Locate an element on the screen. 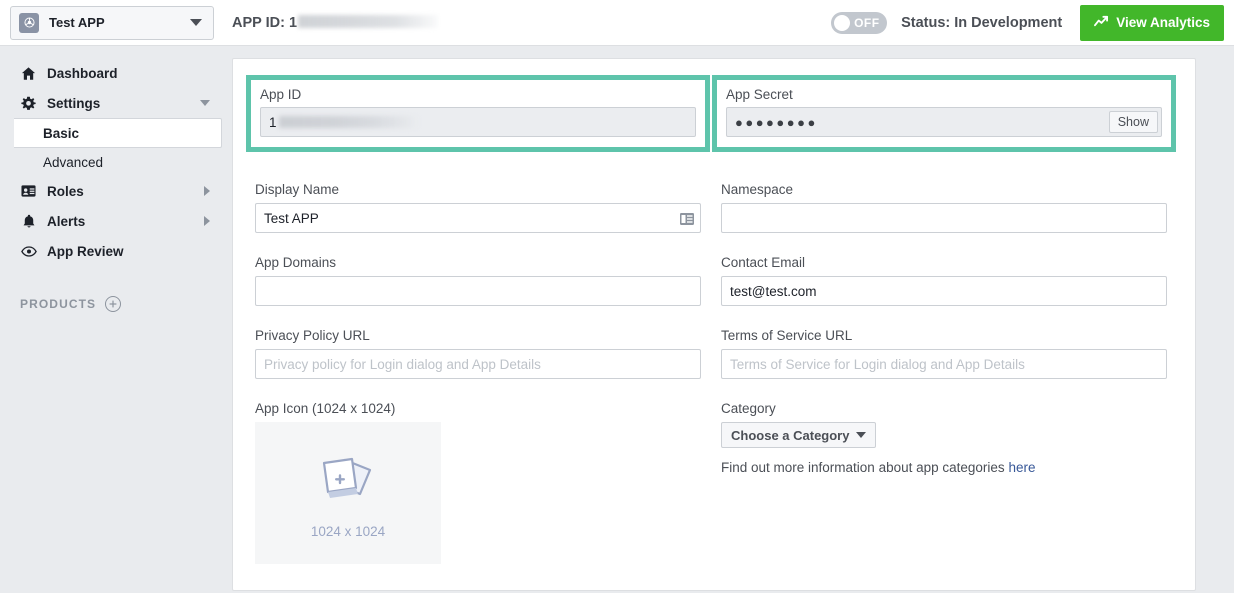 This screenshot has height=593, width=1234. category-help-link: here is located at coordinates (1021, 467).